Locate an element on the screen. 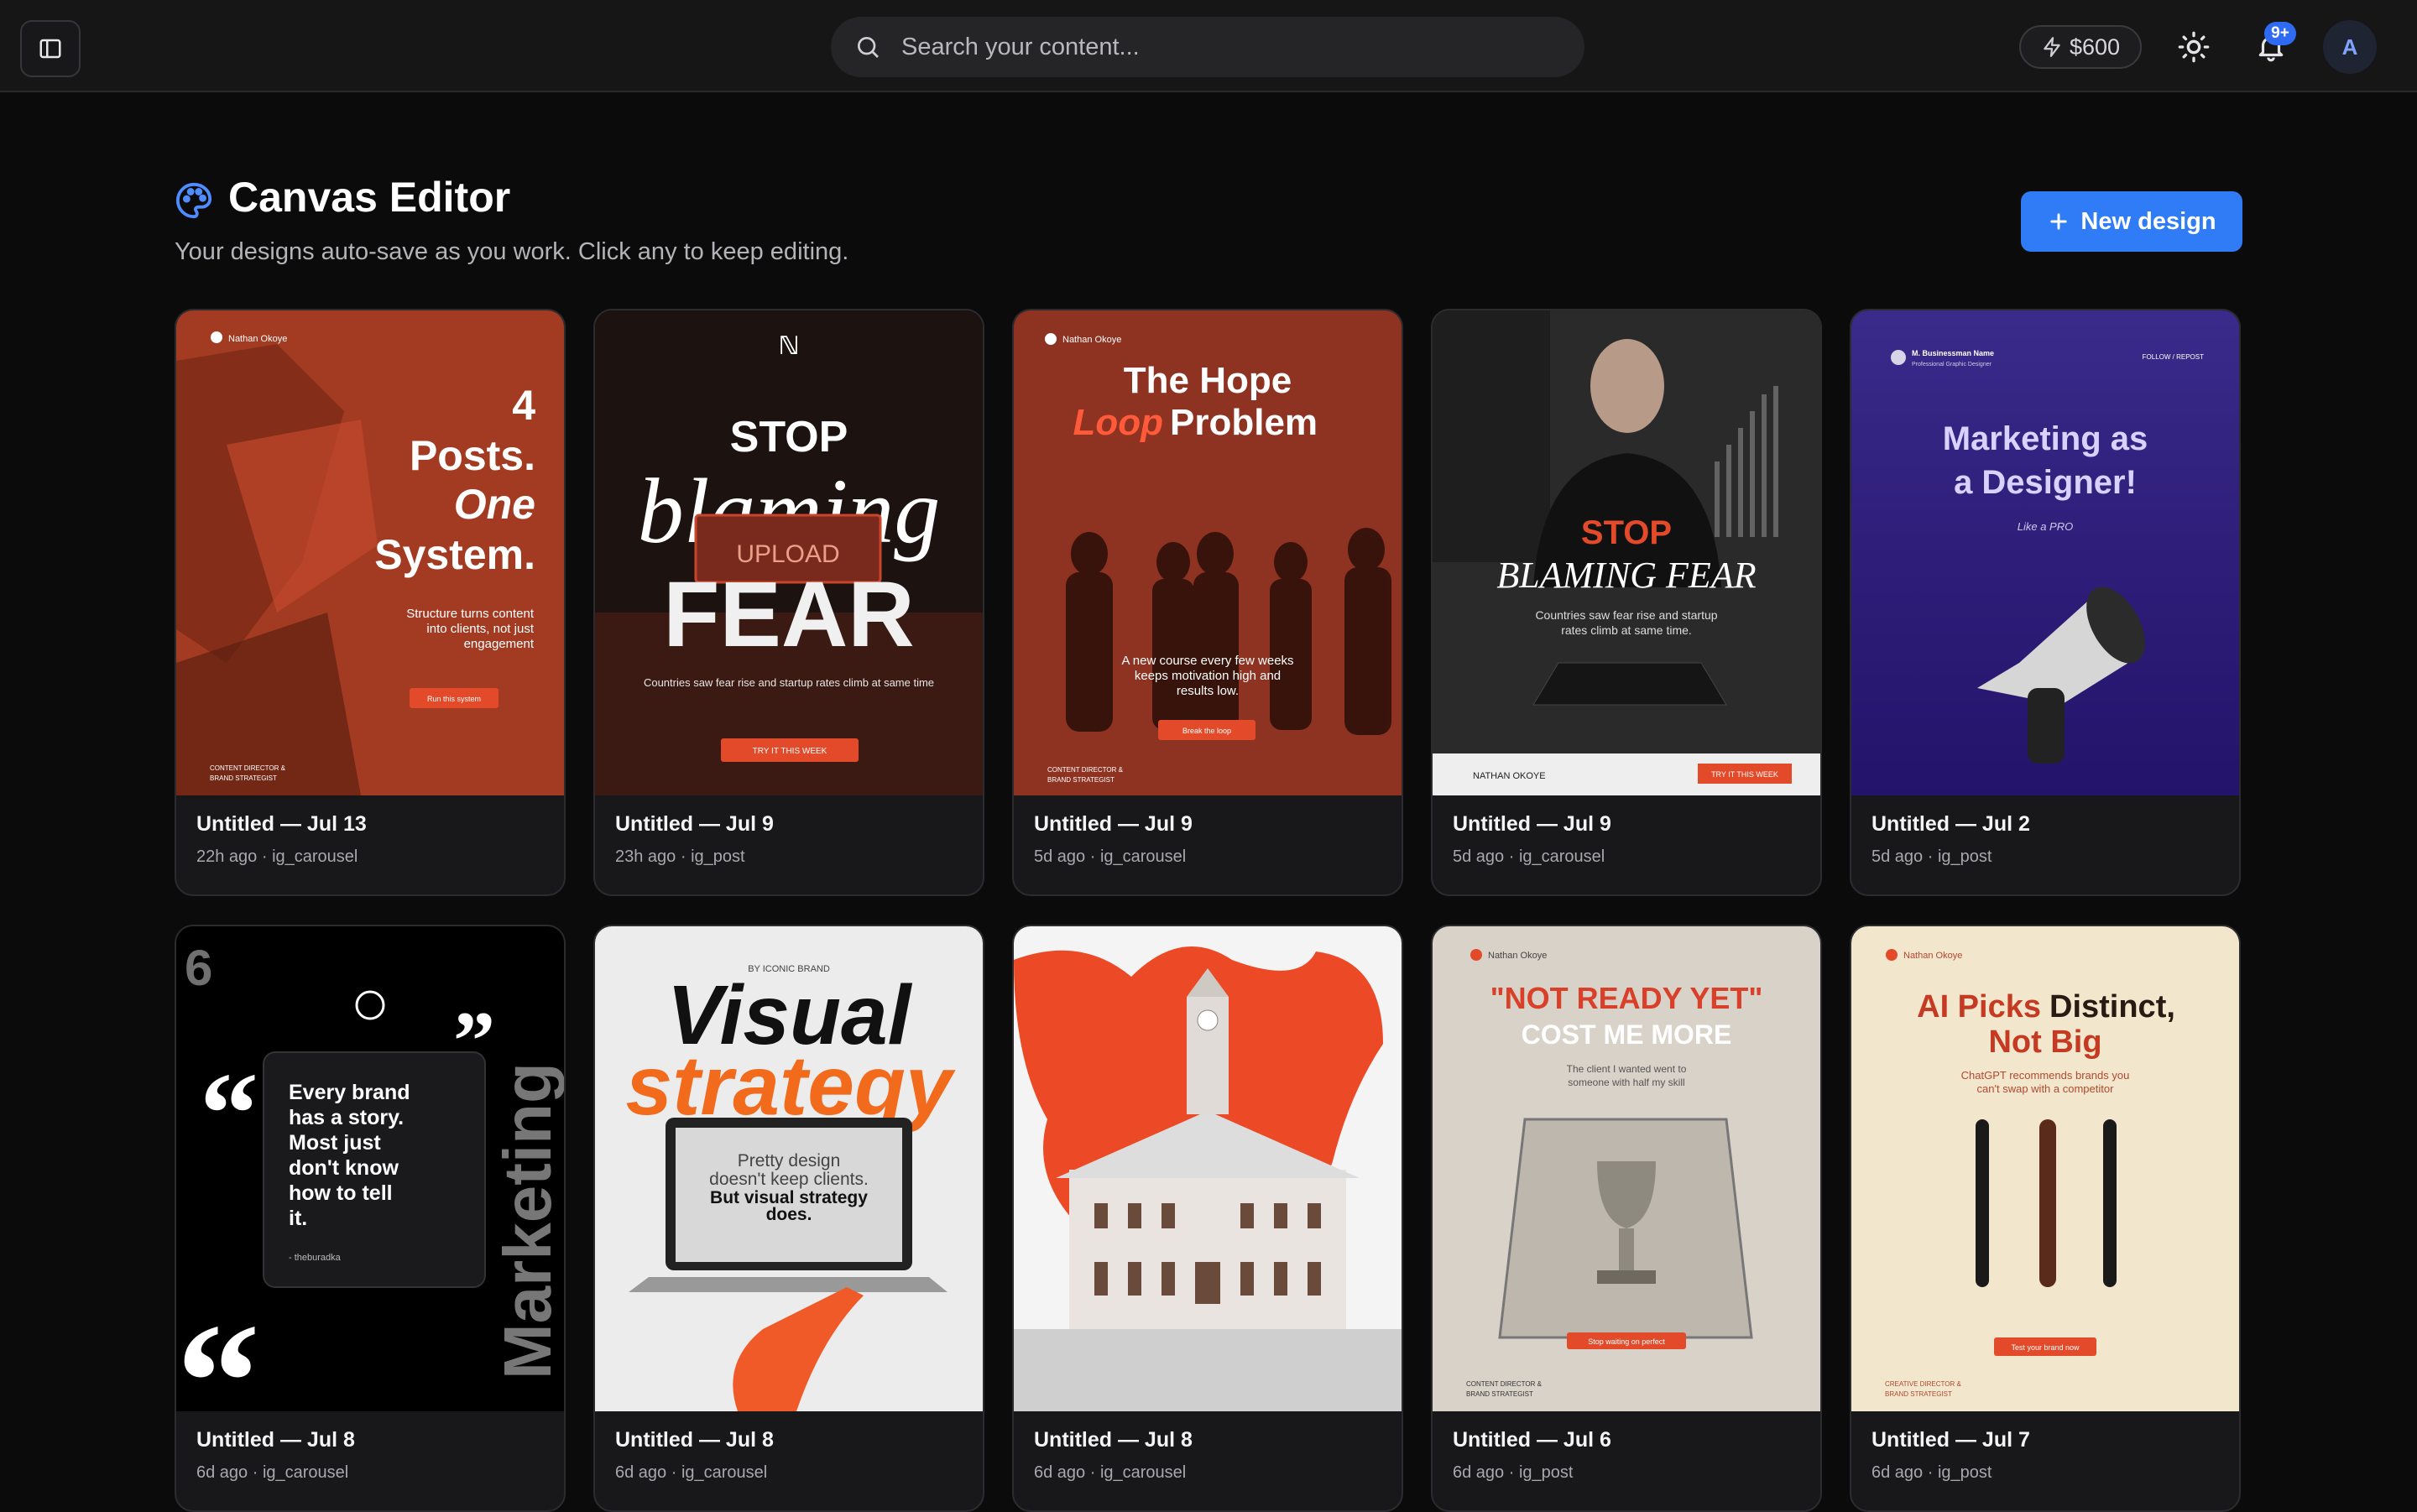  svg-text: Structure turns content is located at coordinates (470, 614).